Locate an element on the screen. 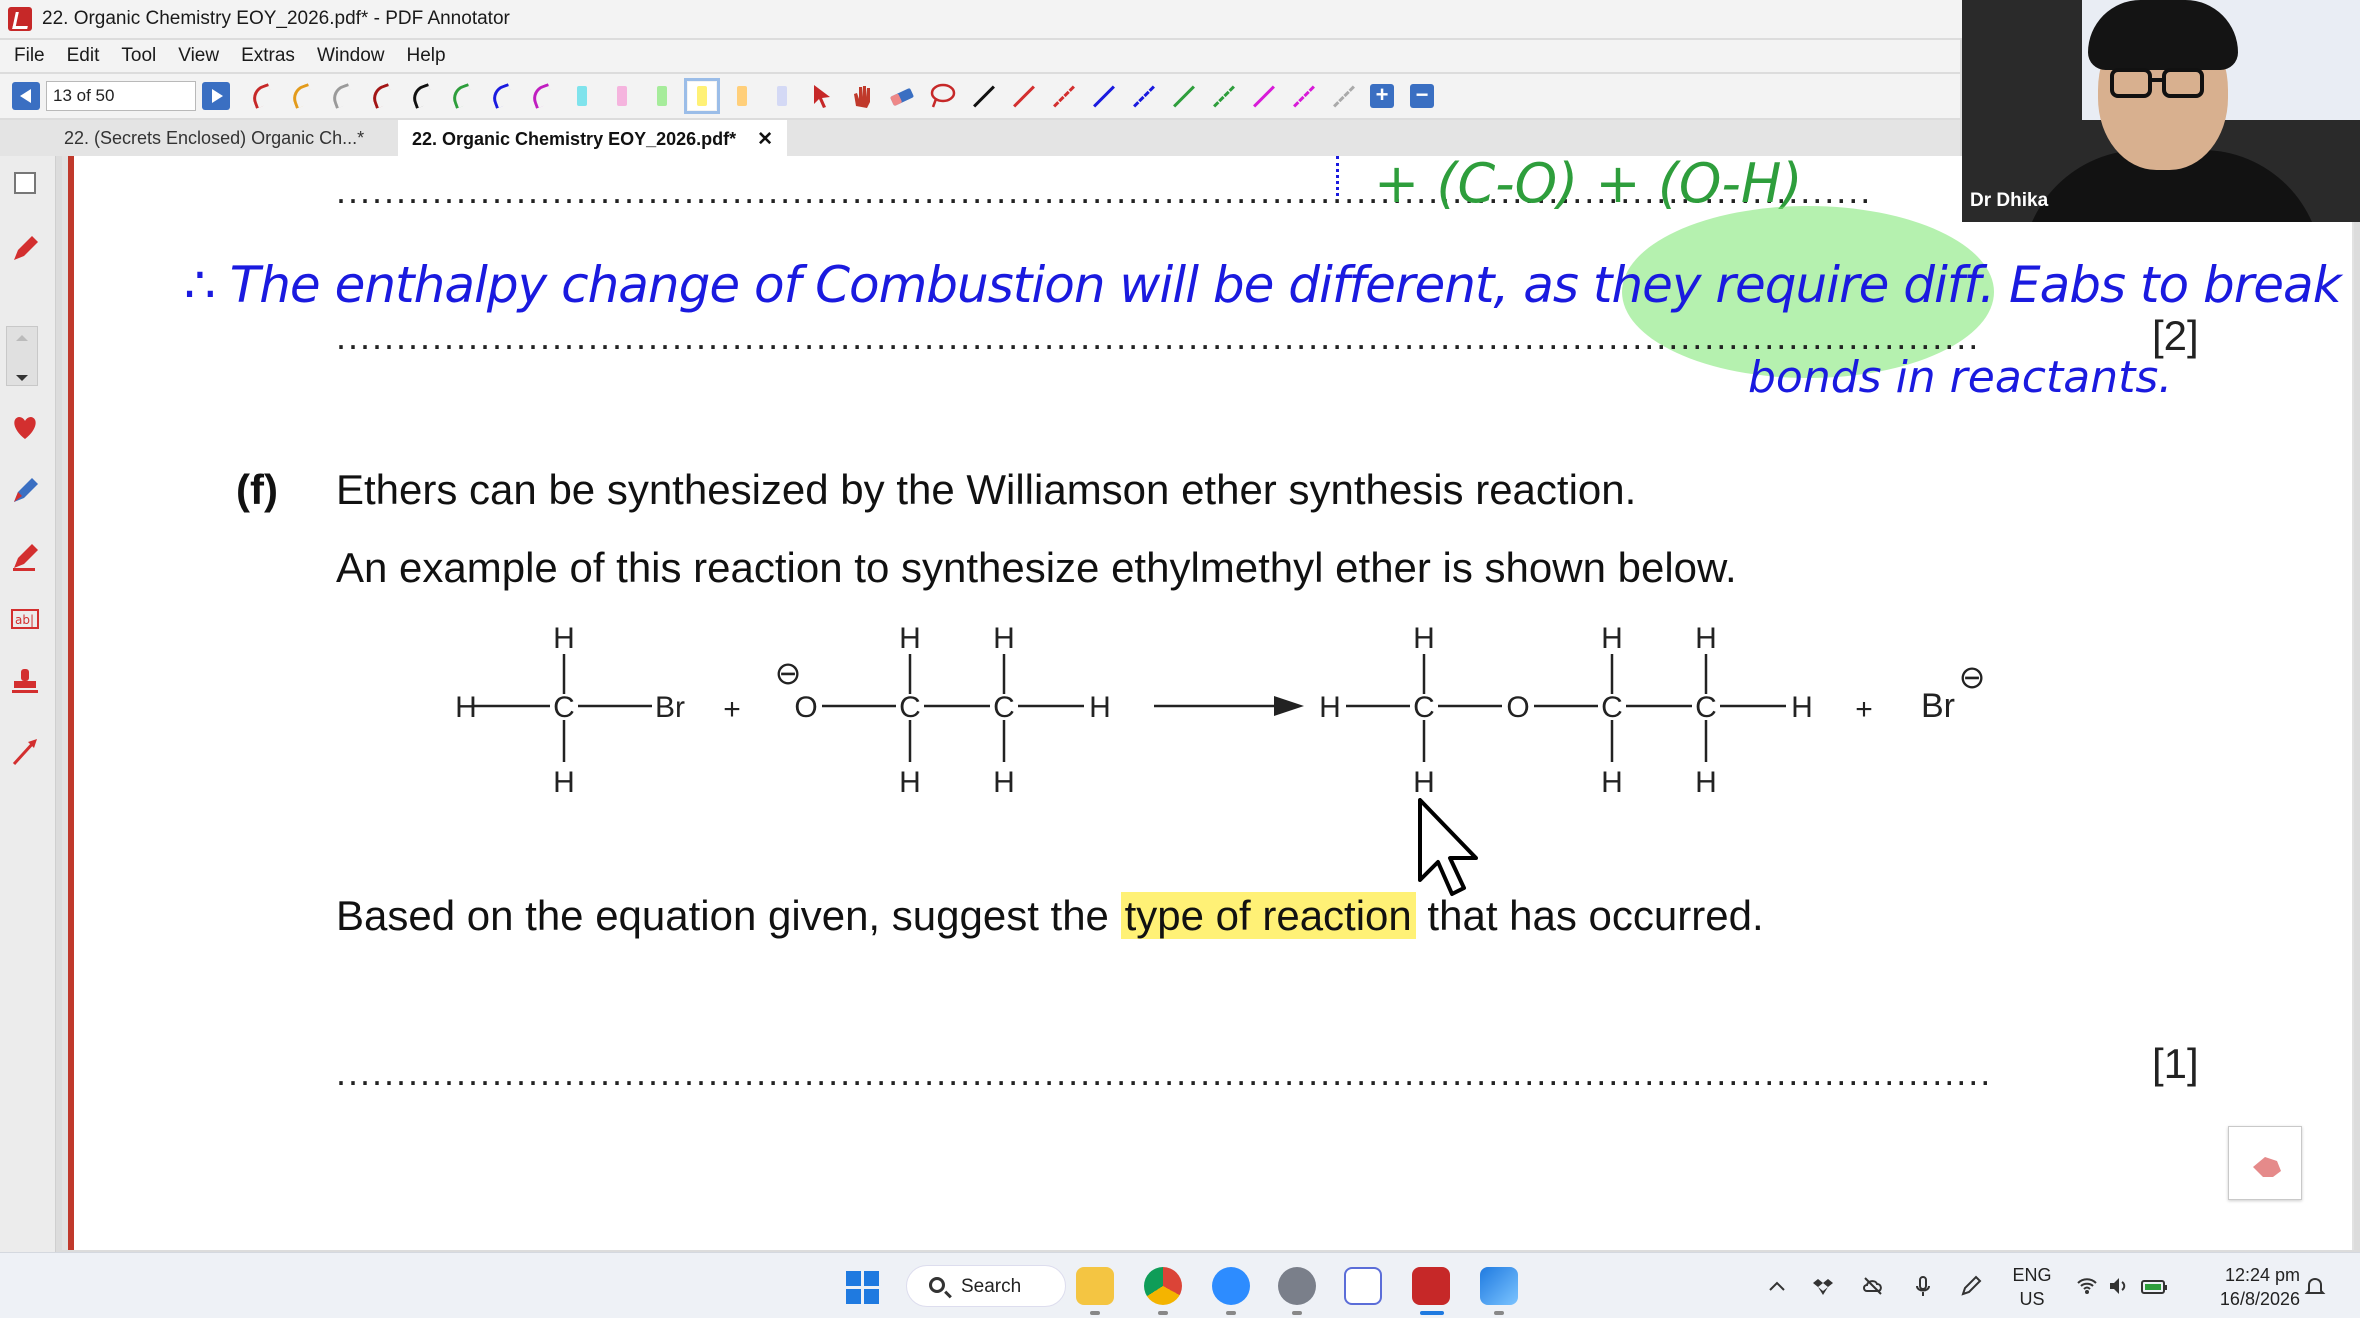  line-blue-dashed-icon is located at coordinates (1142, 96).